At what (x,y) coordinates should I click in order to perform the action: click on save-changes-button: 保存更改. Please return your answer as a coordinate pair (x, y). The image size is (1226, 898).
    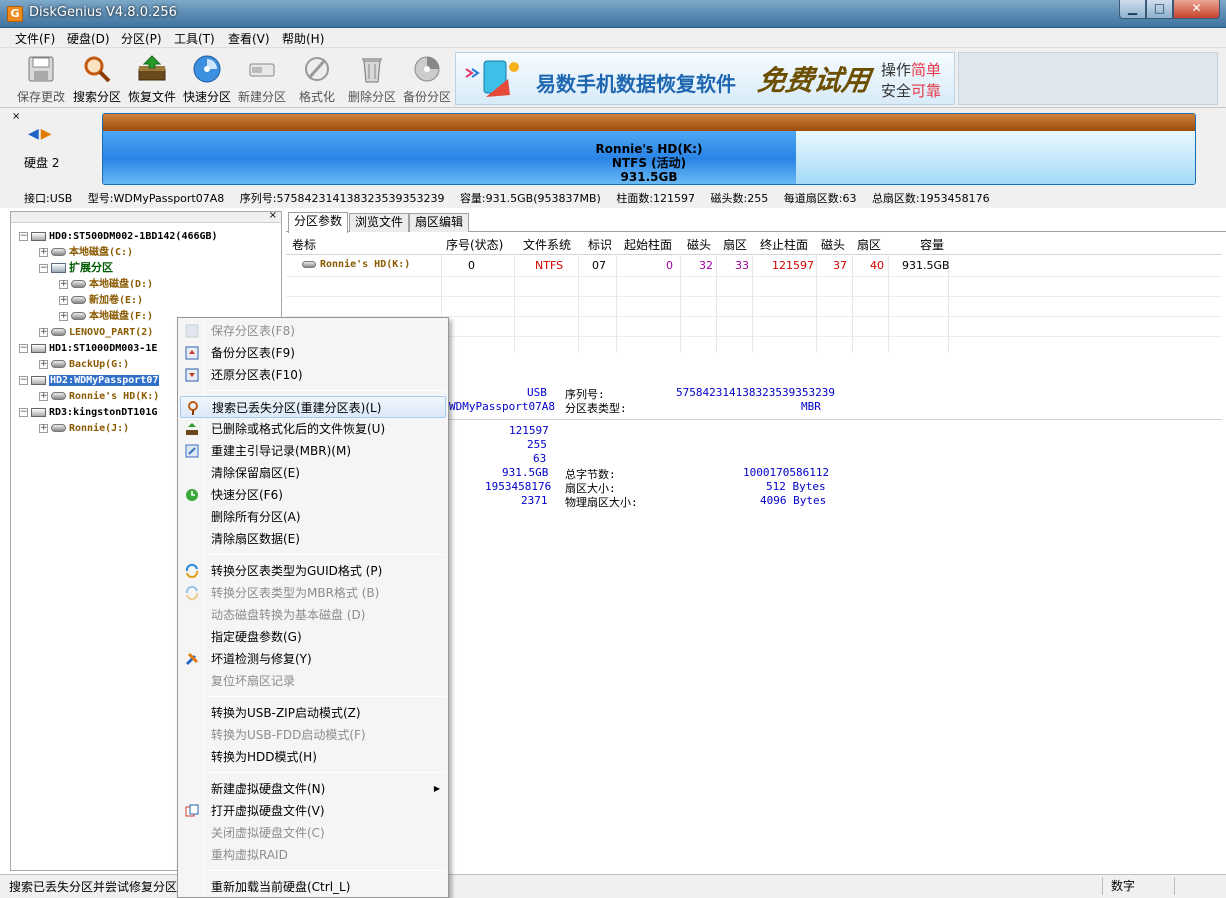
    Looking at the image, I should click on (41, 79).